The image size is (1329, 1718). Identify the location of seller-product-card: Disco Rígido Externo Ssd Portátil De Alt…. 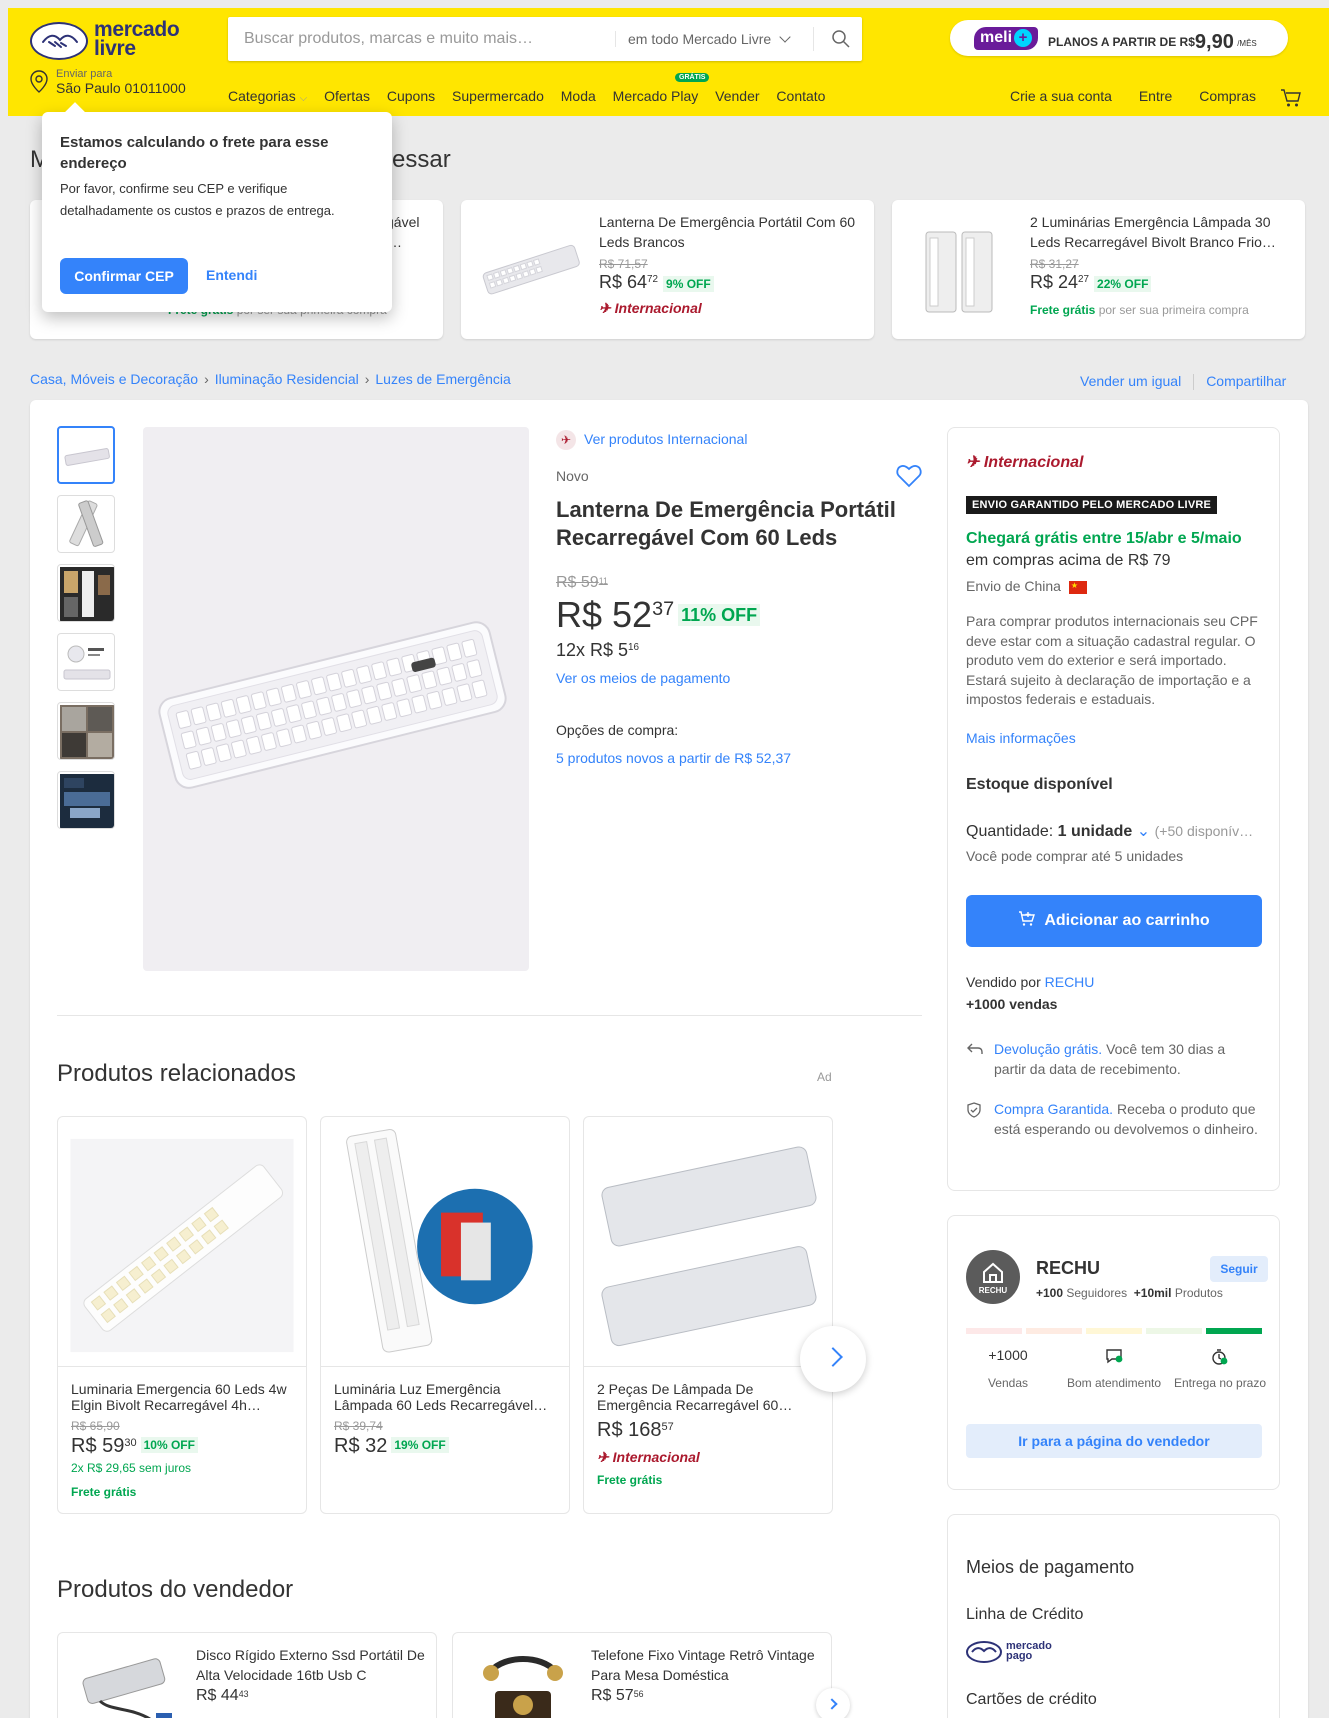
(247, 1675).